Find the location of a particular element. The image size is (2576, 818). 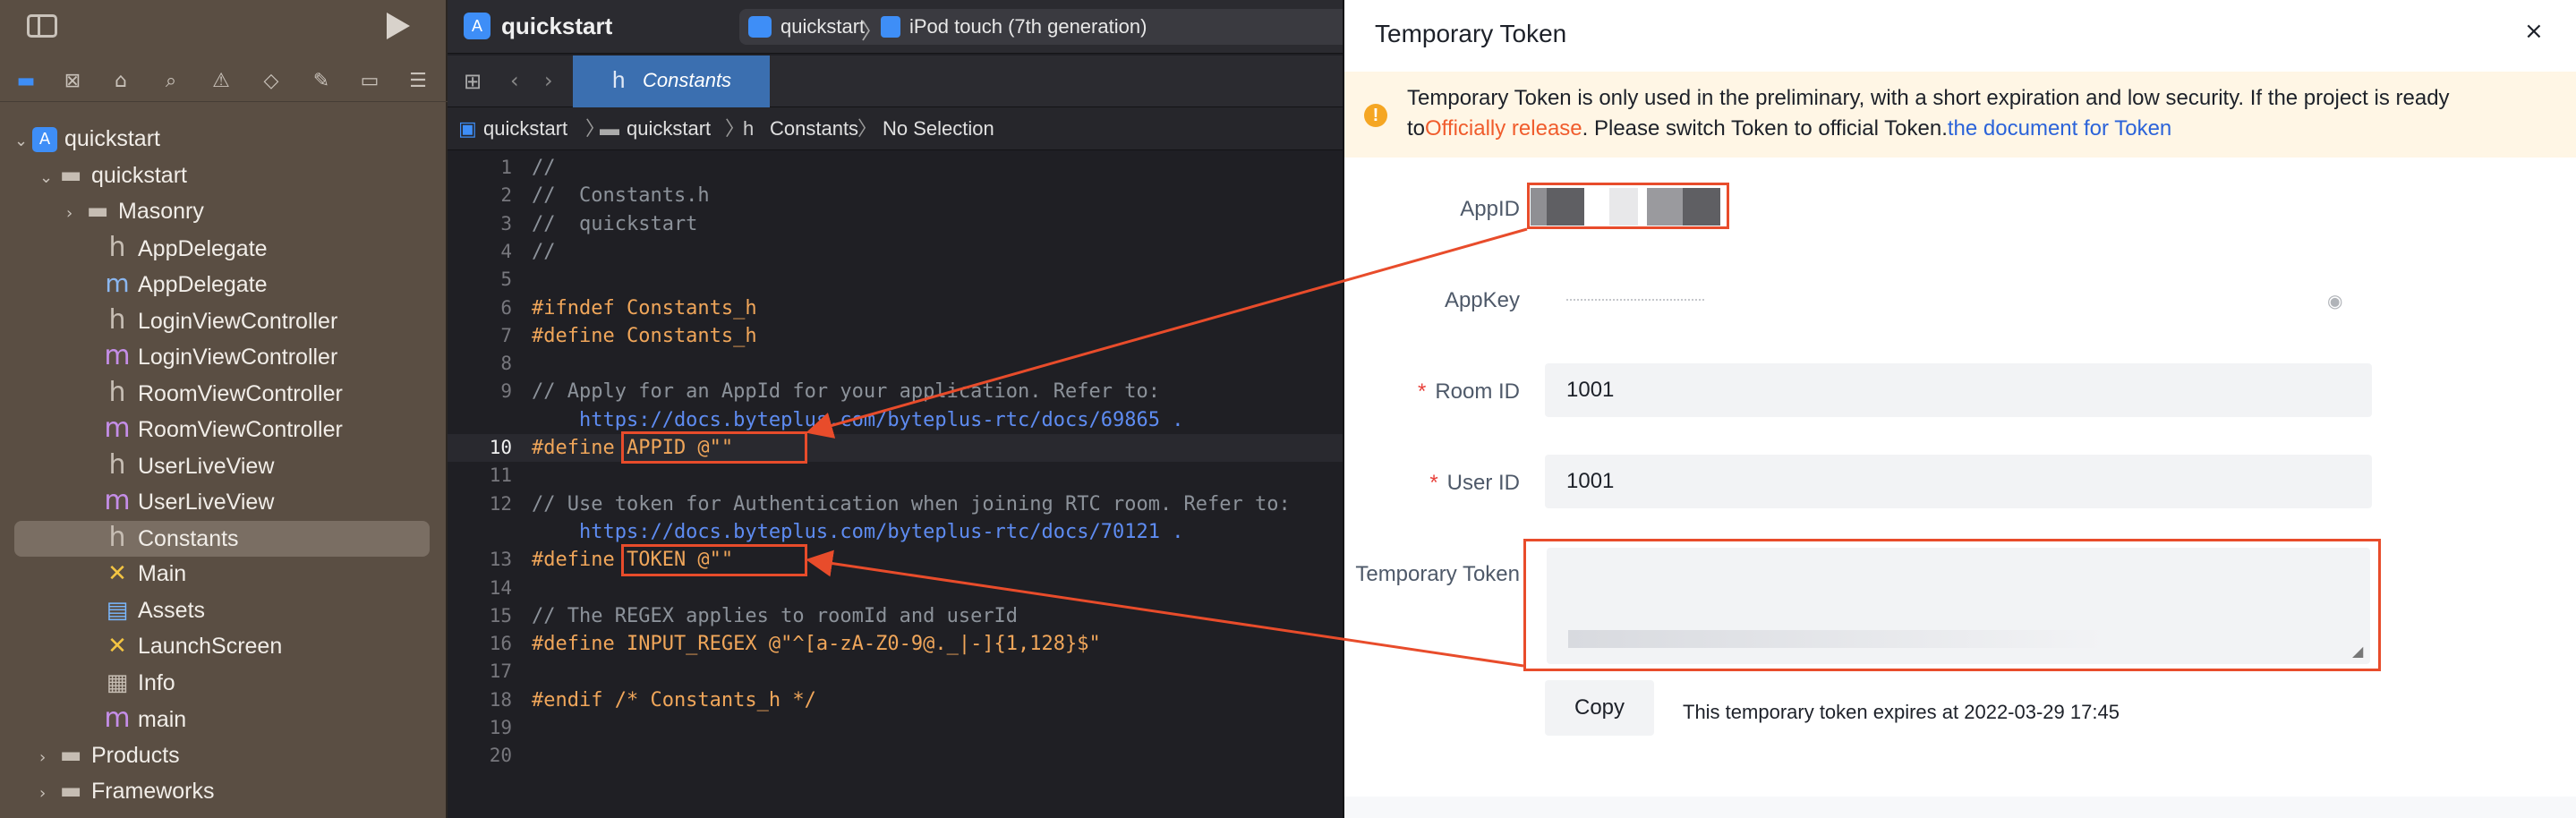

assets-icon: ▤ is located at coordinates (117, 610).